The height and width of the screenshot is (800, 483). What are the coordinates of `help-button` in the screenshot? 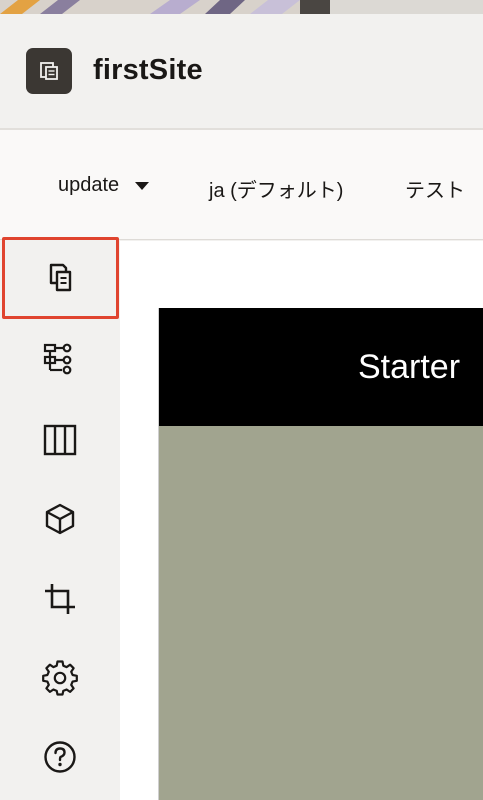 It's located at (60, 757).